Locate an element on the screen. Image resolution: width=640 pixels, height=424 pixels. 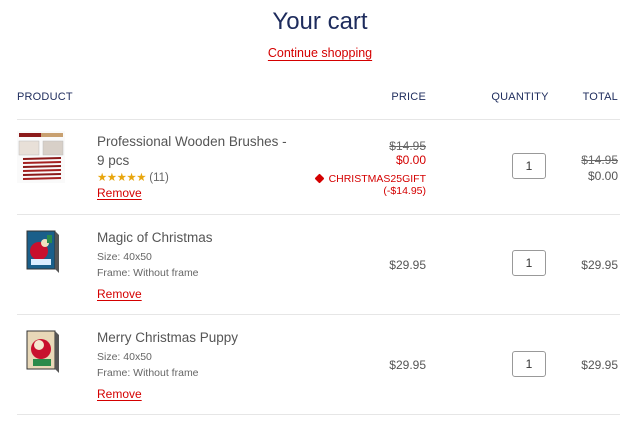
column-header-quantity: QUANTITY is located at coordinates (520, 97).